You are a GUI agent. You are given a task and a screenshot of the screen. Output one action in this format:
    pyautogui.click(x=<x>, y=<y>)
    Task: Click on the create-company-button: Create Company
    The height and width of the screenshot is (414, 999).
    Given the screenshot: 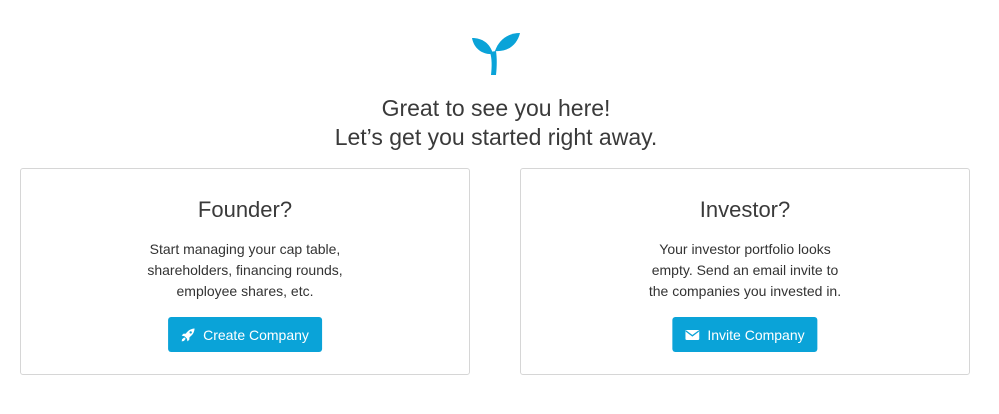 What is the action you would take?
    pyautogui.click(x=245, y=334)
    